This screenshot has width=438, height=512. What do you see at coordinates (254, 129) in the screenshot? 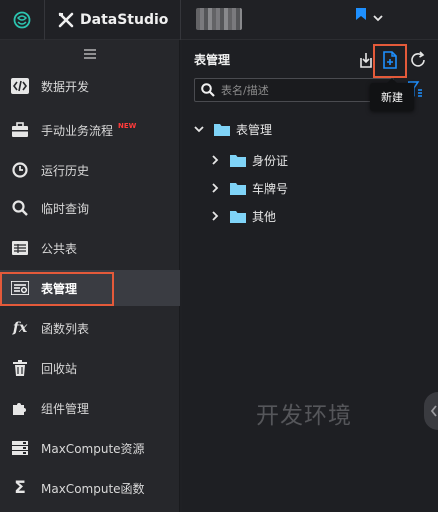
I see `tree-root-label: 表管理` at bounding box center [254, 129].